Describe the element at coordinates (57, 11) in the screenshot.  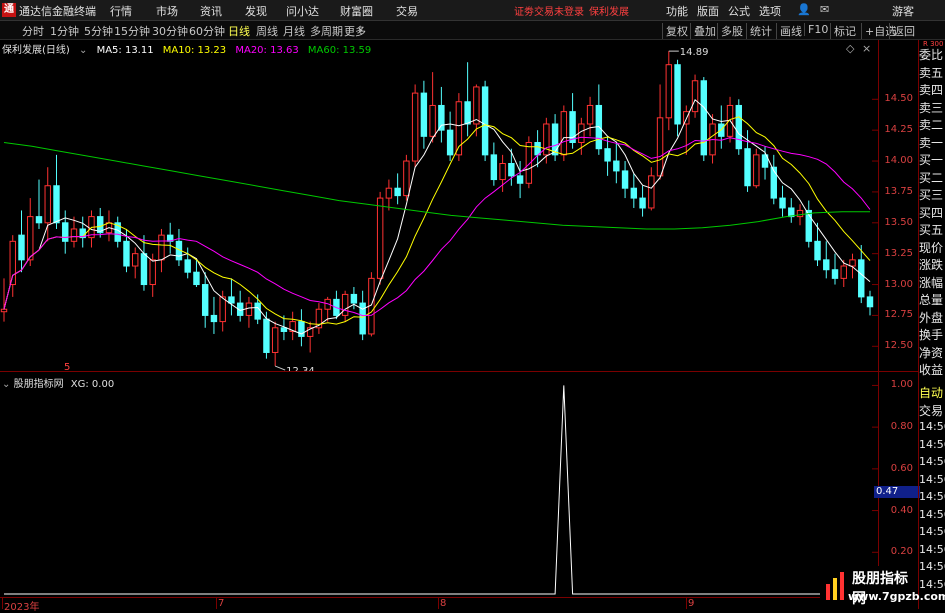
I see `app-title: 通达信金融终端` at that location.